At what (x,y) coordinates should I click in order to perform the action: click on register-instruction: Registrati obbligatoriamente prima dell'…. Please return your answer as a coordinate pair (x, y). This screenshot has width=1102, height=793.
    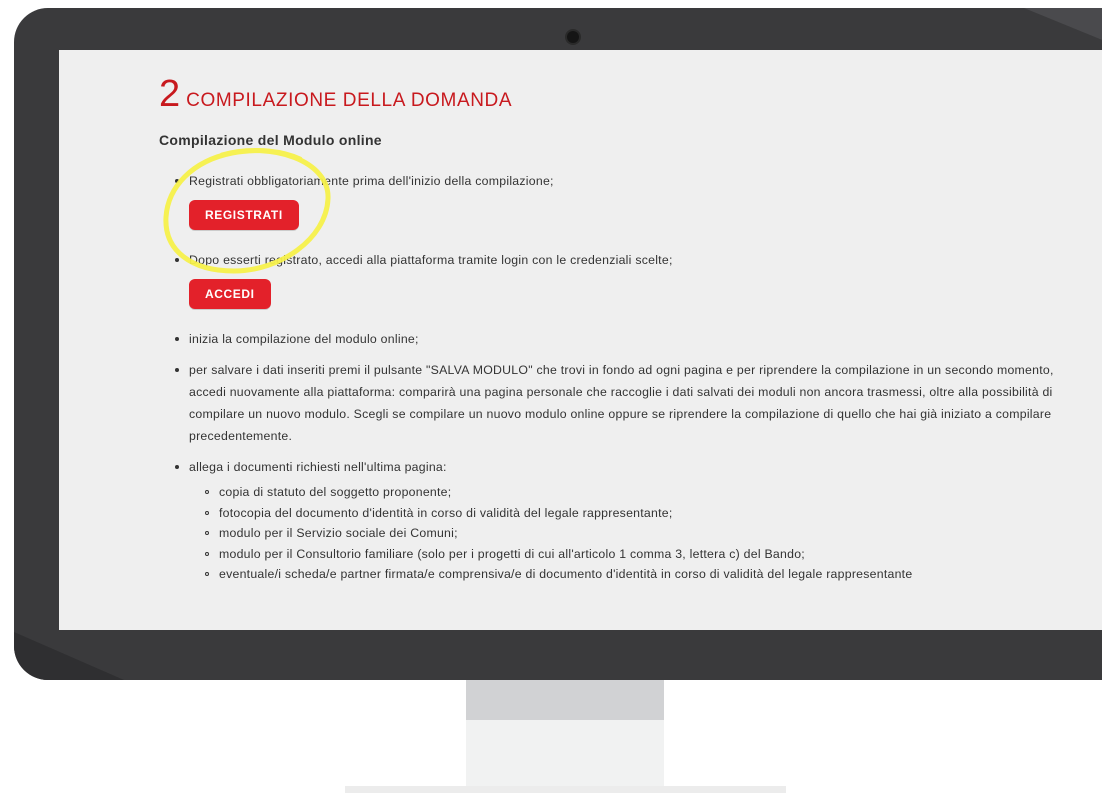
    Looking at the image, I should click on (371, 181).